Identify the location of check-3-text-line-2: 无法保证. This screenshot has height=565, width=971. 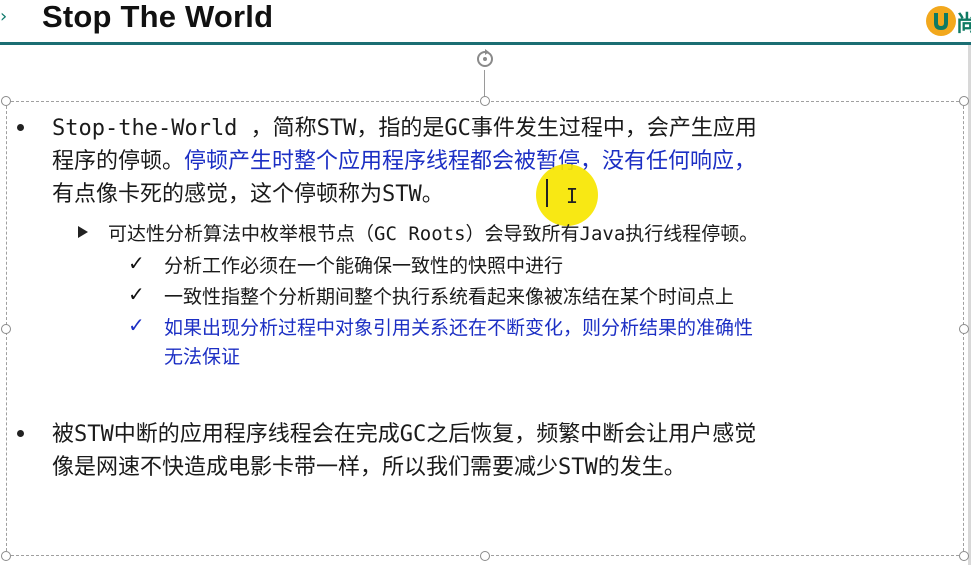
(202, 357).